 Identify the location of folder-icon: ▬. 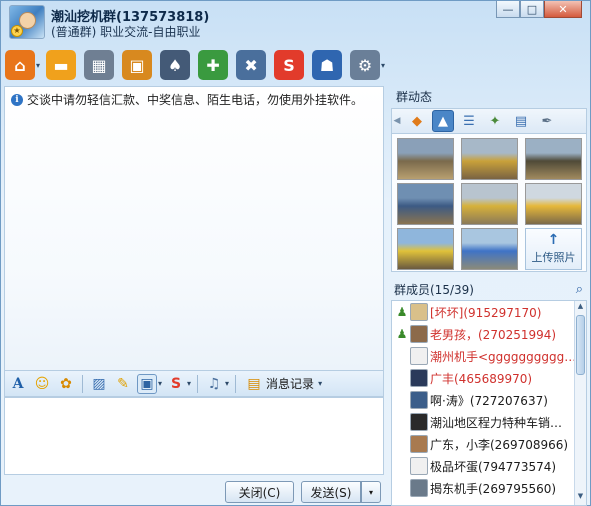
(61, 65).